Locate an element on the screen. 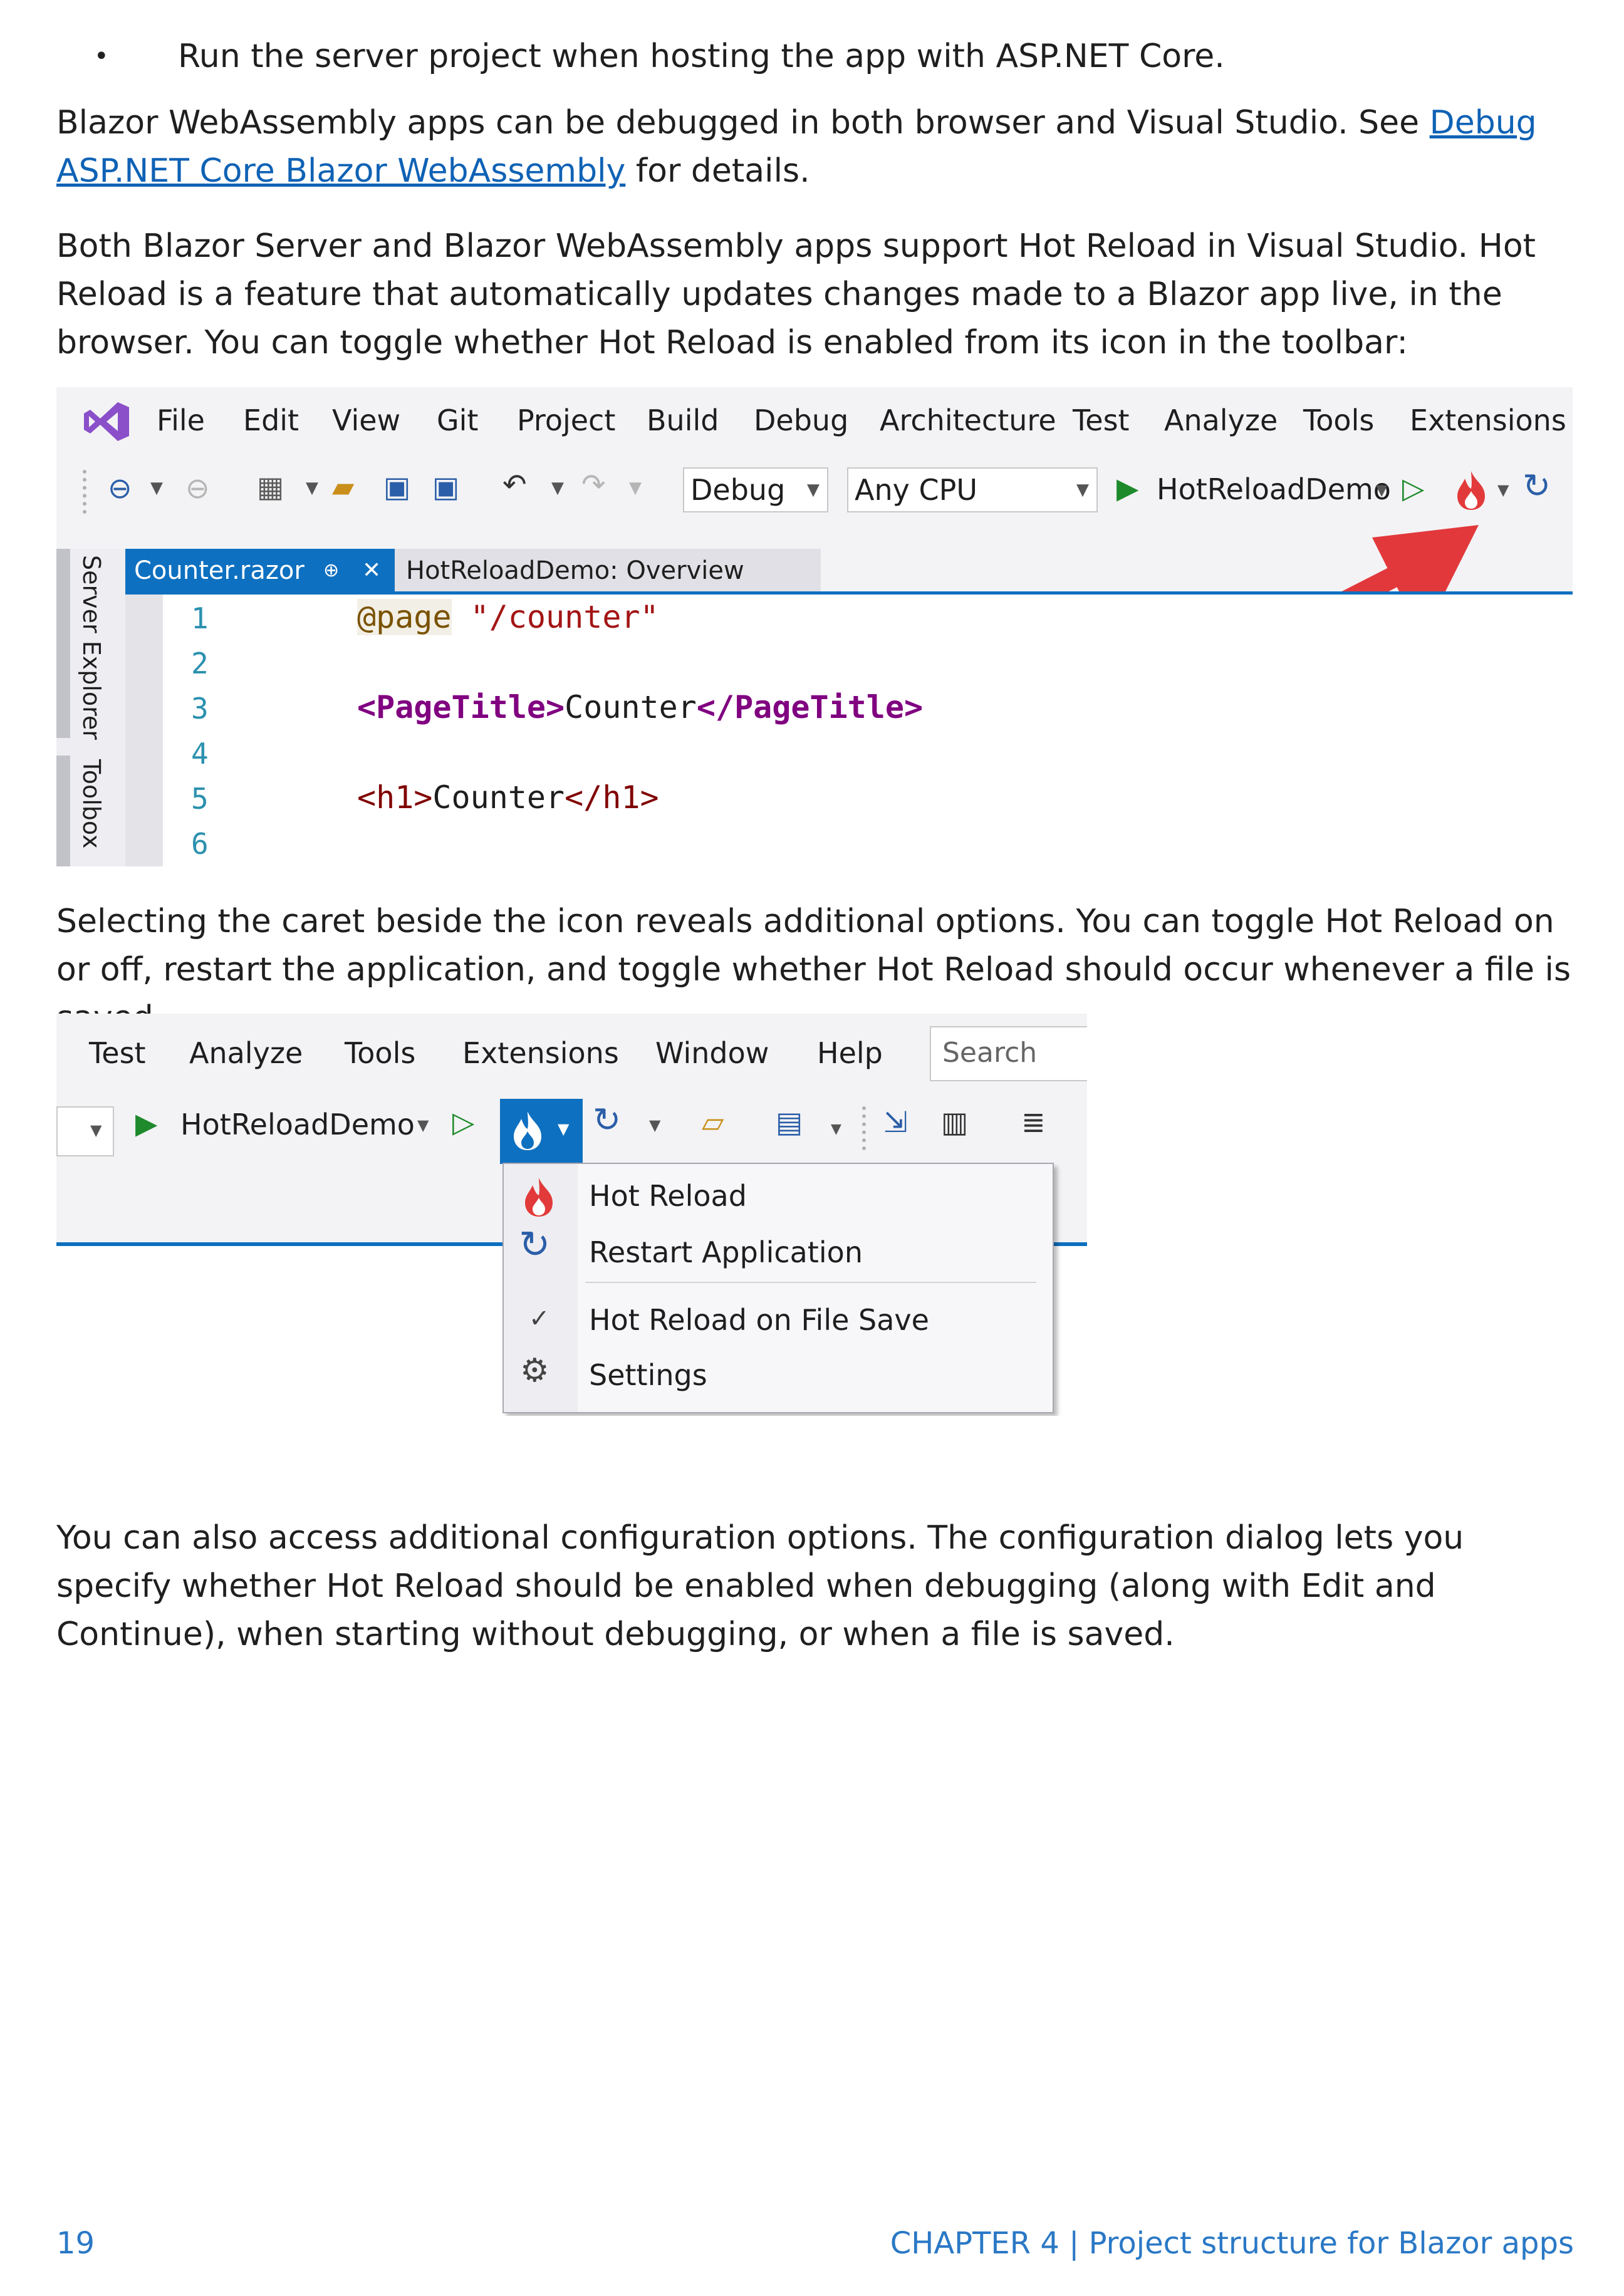 The image size is (1624, 2296). pin-icon: ⊕ is located at coordinates (331, 571).